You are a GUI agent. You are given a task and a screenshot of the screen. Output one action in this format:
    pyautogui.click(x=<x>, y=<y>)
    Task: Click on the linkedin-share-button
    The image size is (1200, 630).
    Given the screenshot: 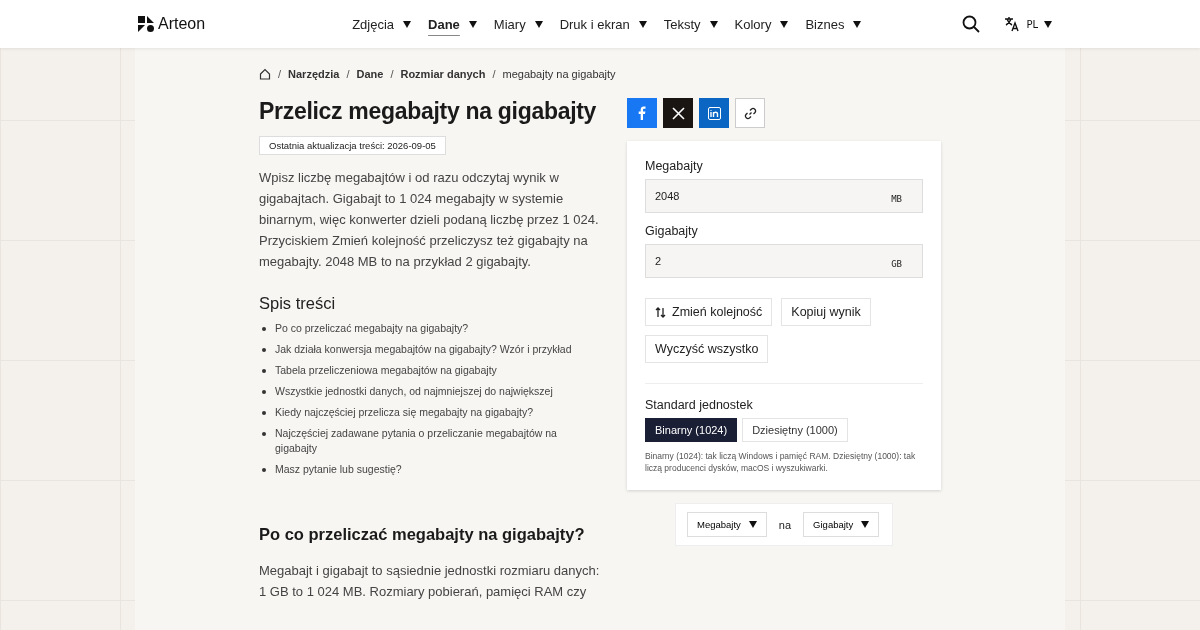 What is the action you would take?
    pyautogui.click(x=714, y=113)
    